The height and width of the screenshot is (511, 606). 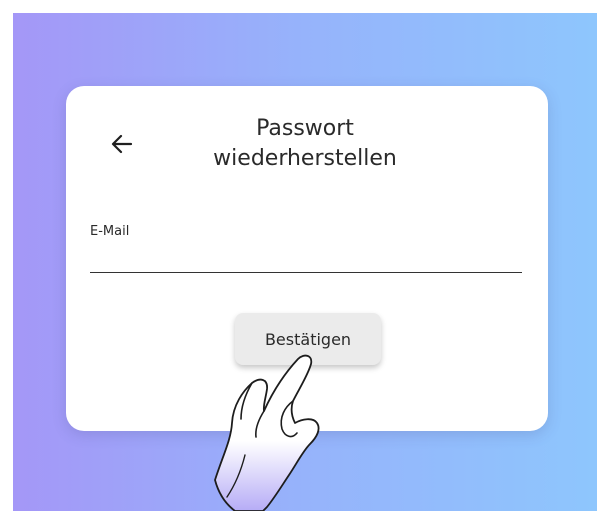 I want to click on email-field, so click(x=306, y=259).